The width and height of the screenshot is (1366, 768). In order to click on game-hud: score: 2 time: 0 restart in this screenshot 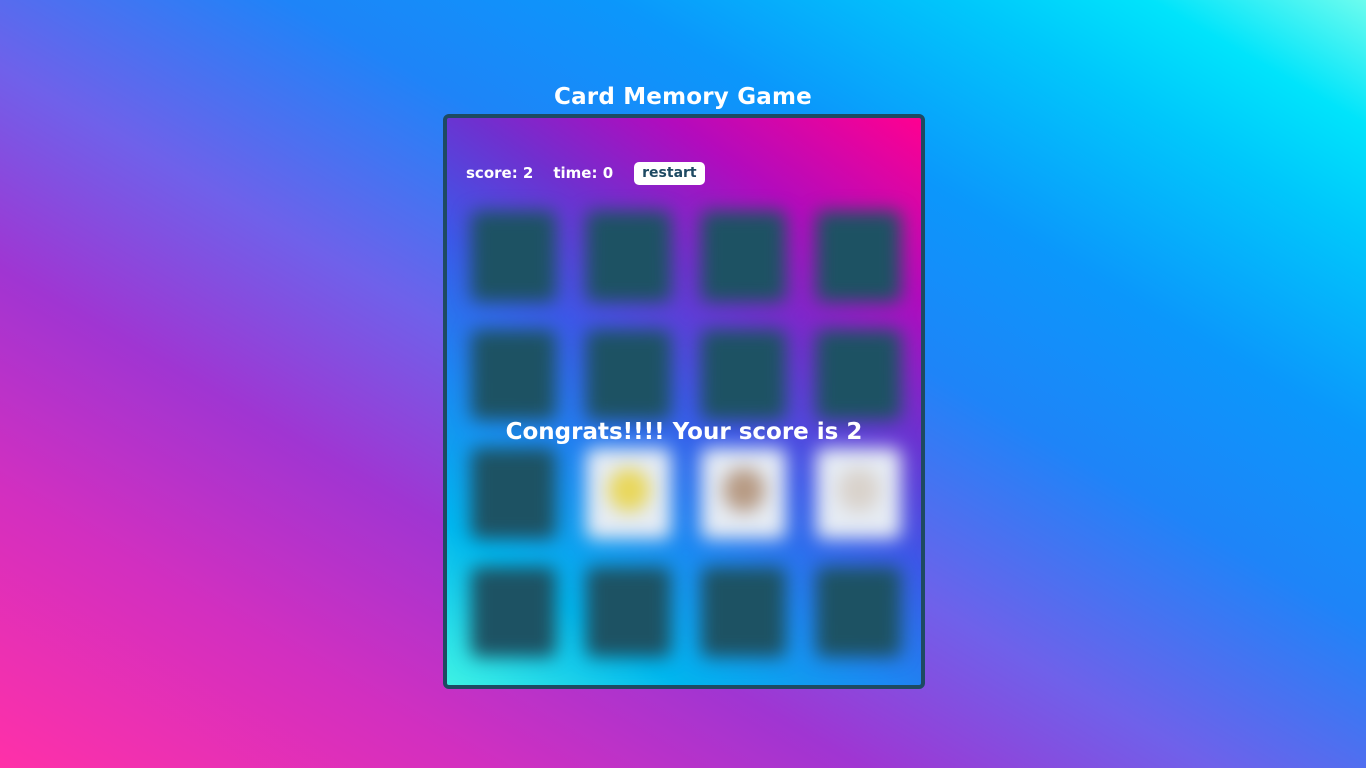, I will do `click(585, 173)`.